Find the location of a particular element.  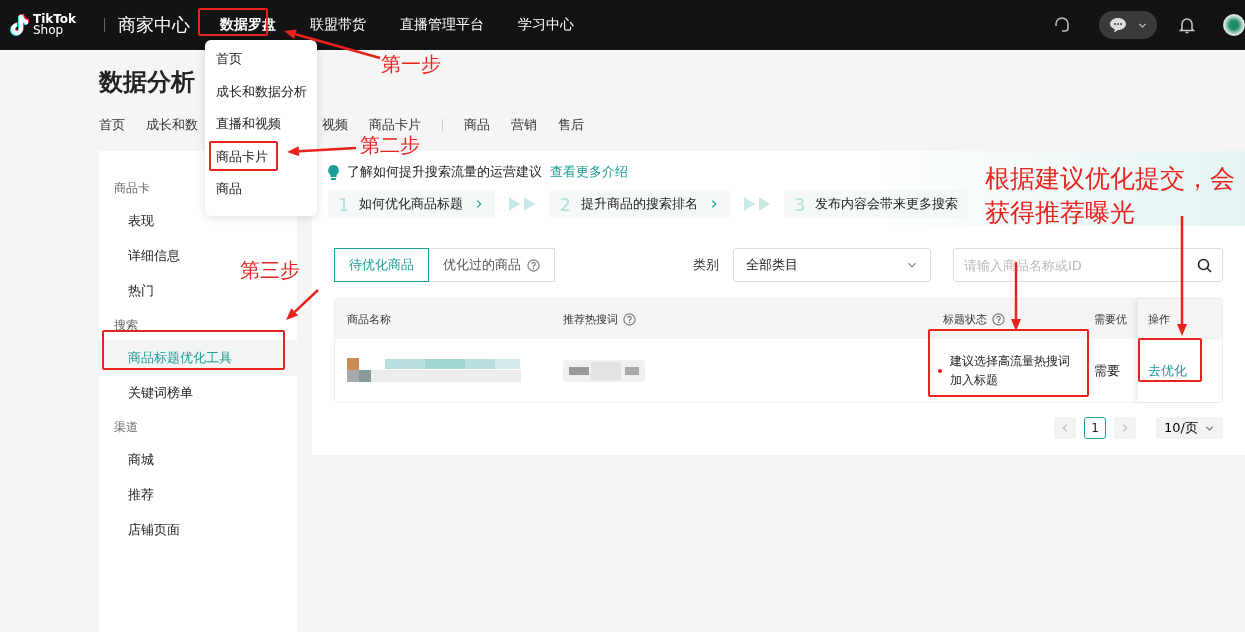

headset-icon is located at coordinates (1062, 25).